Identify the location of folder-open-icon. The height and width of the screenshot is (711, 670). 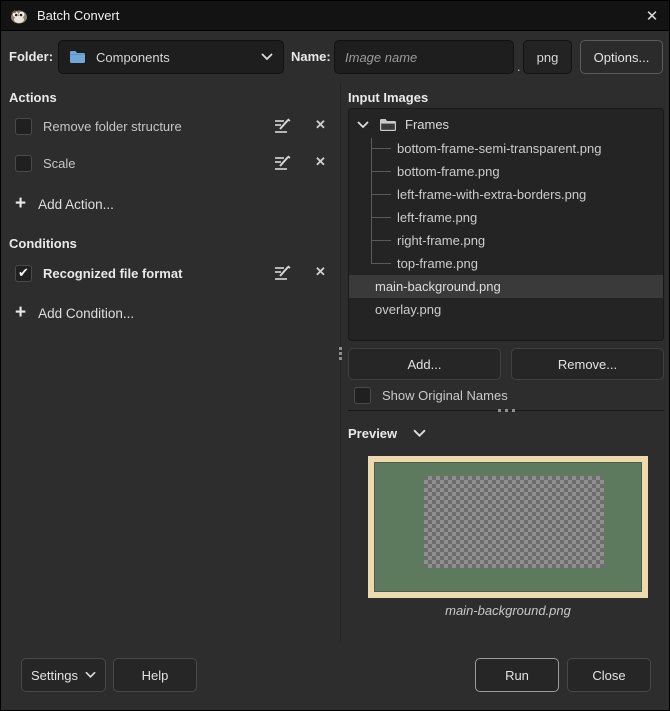
(388, 124).